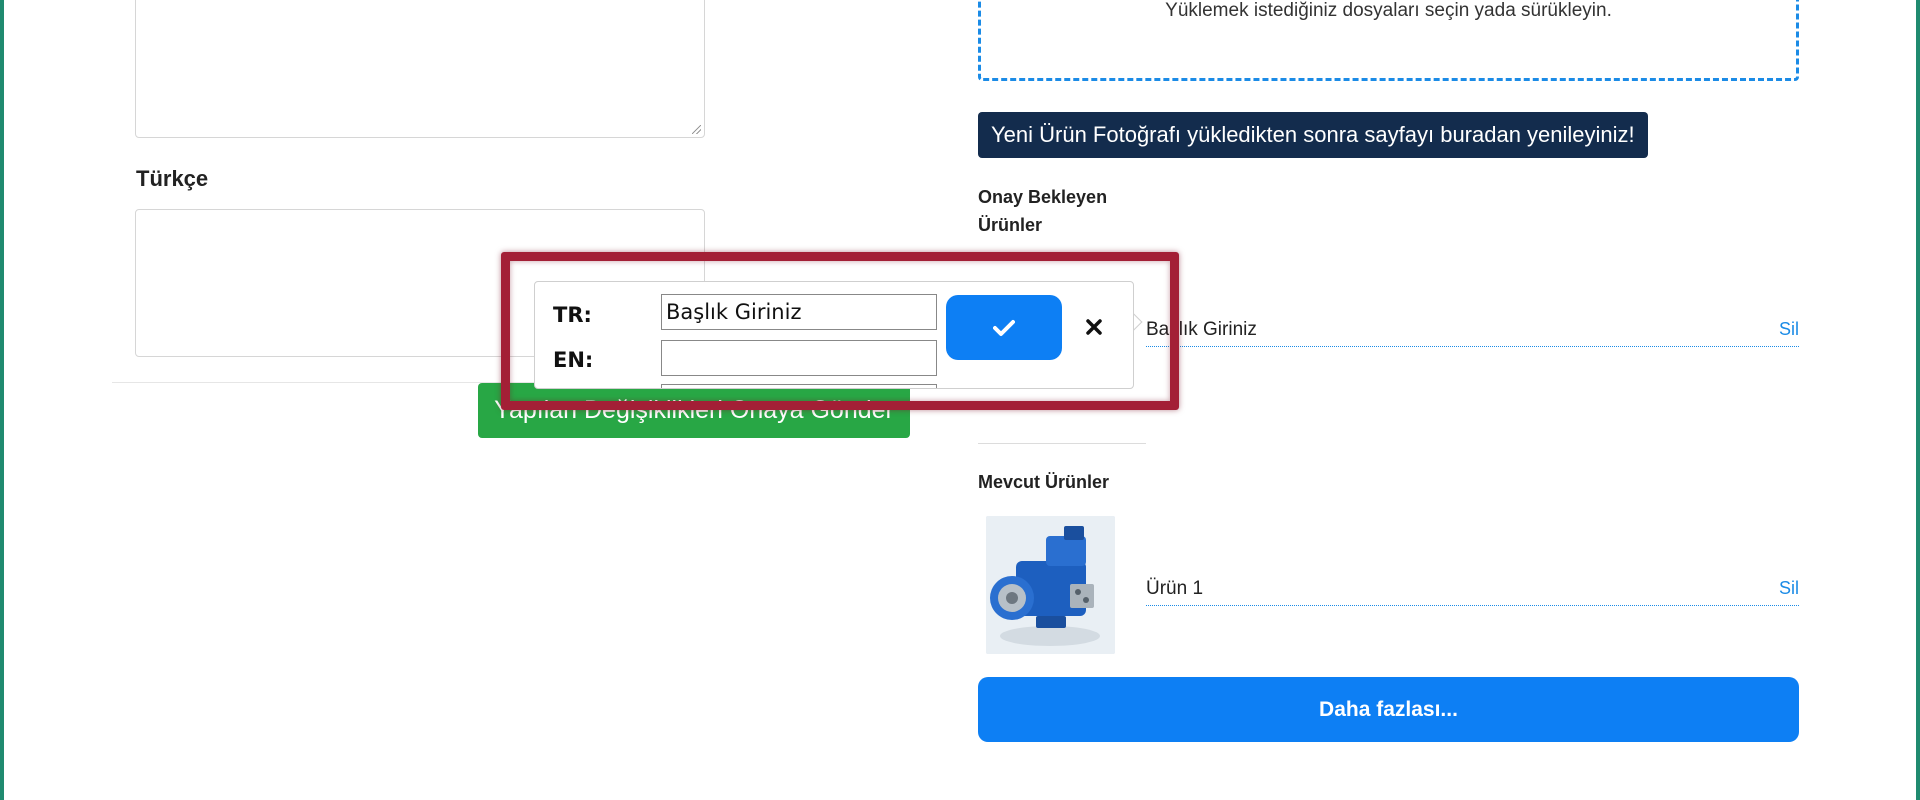  Describe the element at coordinates (1043, 211) in the screenshot. I see `pending-products-title: Onay Bekleyen Ürünler` at that location.